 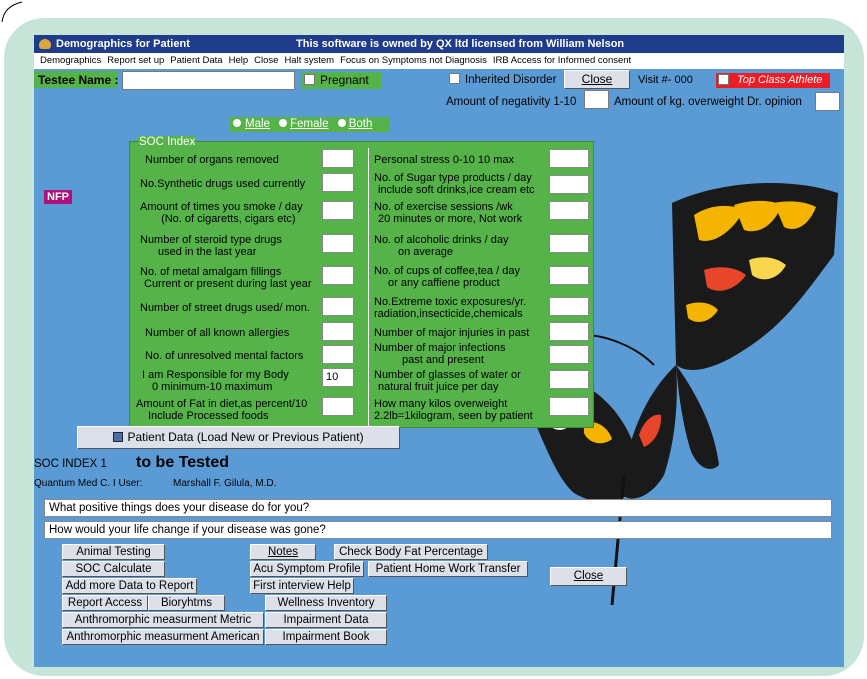 I want to click on pregnant-label: Pregnant, so click(x=344, y=80).